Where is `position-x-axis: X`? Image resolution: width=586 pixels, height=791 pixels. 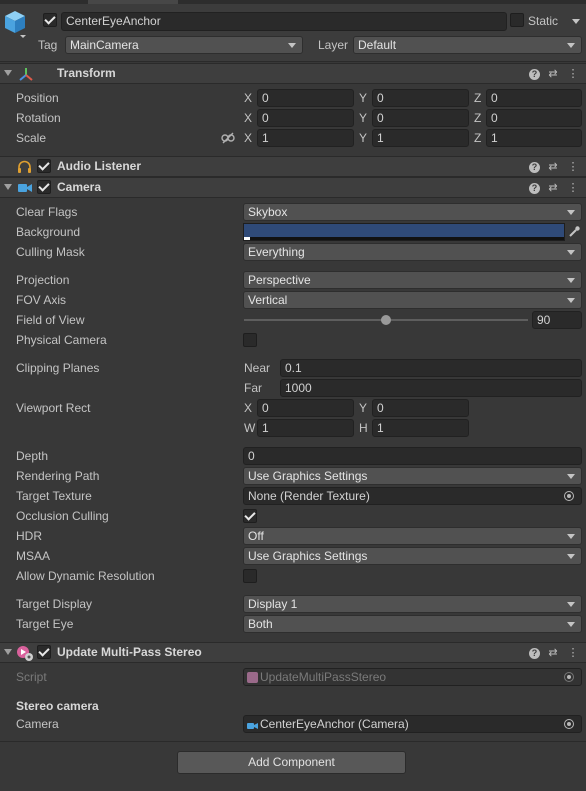 position-x-axis: X is located at coordinates (248, 98).